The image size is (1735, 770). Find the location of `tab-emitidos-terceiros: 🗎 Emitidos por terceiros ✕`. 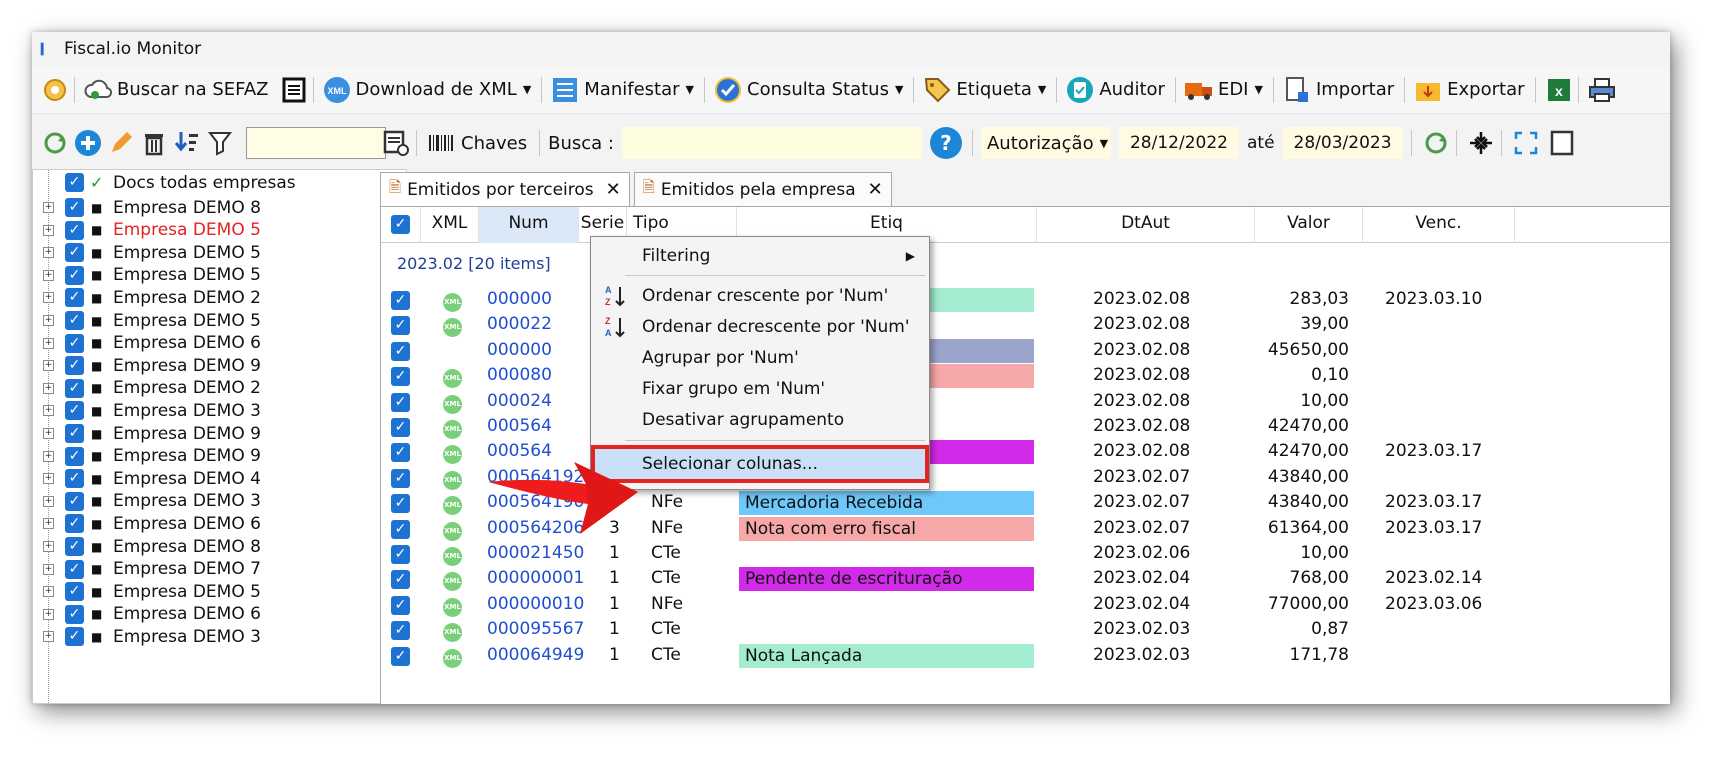

tab-emitidos-terceiros: 🗎 Emitidos por terceiros ✕ is located at coordinates (505, 189).